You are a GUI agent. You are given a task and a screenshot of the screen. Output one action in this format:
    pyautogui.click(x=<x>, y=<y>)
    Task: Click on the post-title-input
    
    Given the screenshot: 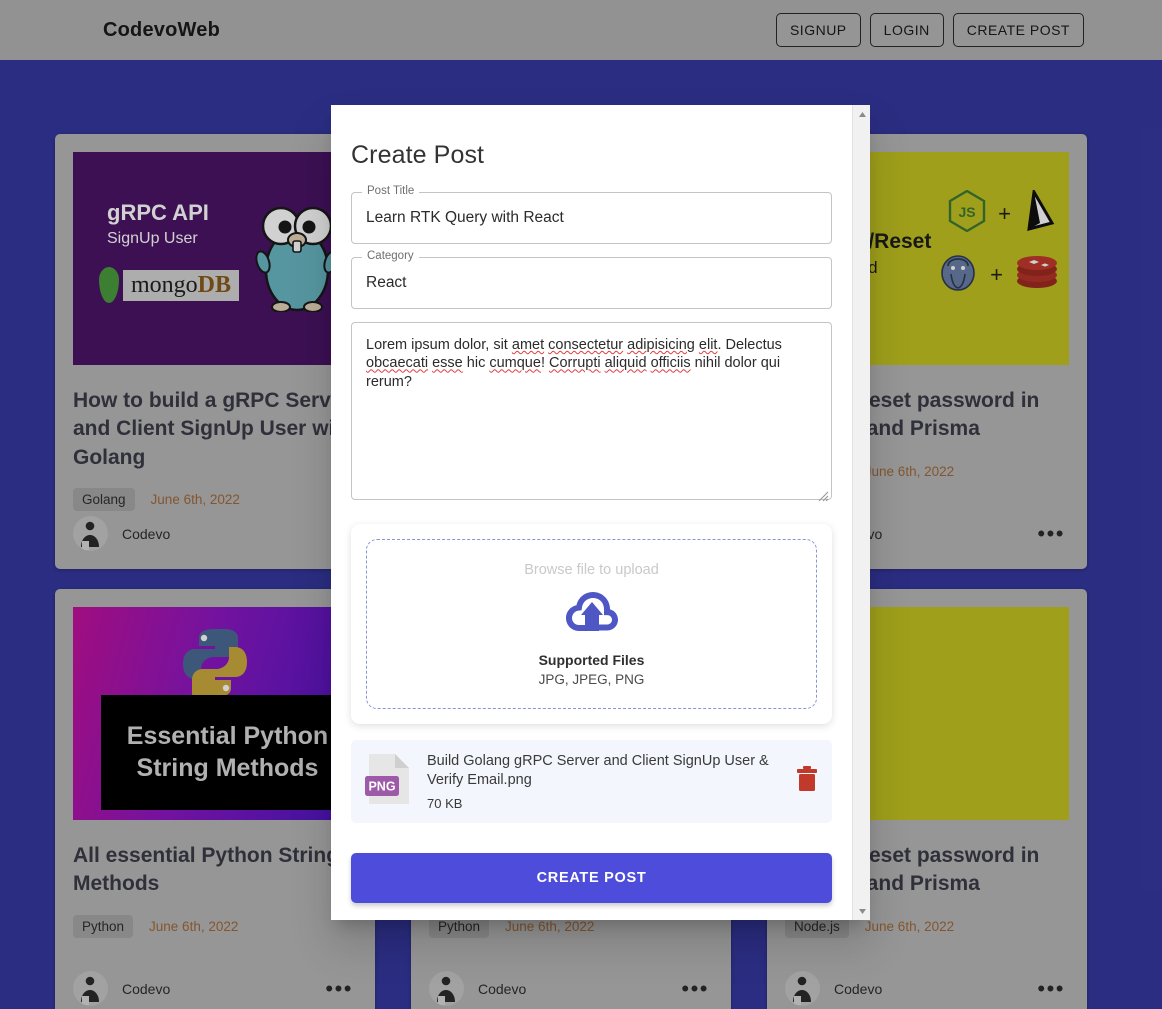 What is the action you would take?
    pyautogui.click(x=591, y=218)
    